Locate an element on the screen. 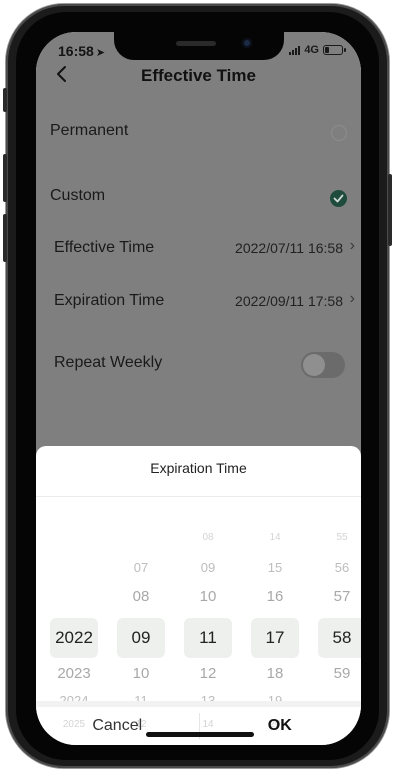 This screenshot has width=395, height=771. repeat-weekly-toggle is located at coordinates (323, 365).